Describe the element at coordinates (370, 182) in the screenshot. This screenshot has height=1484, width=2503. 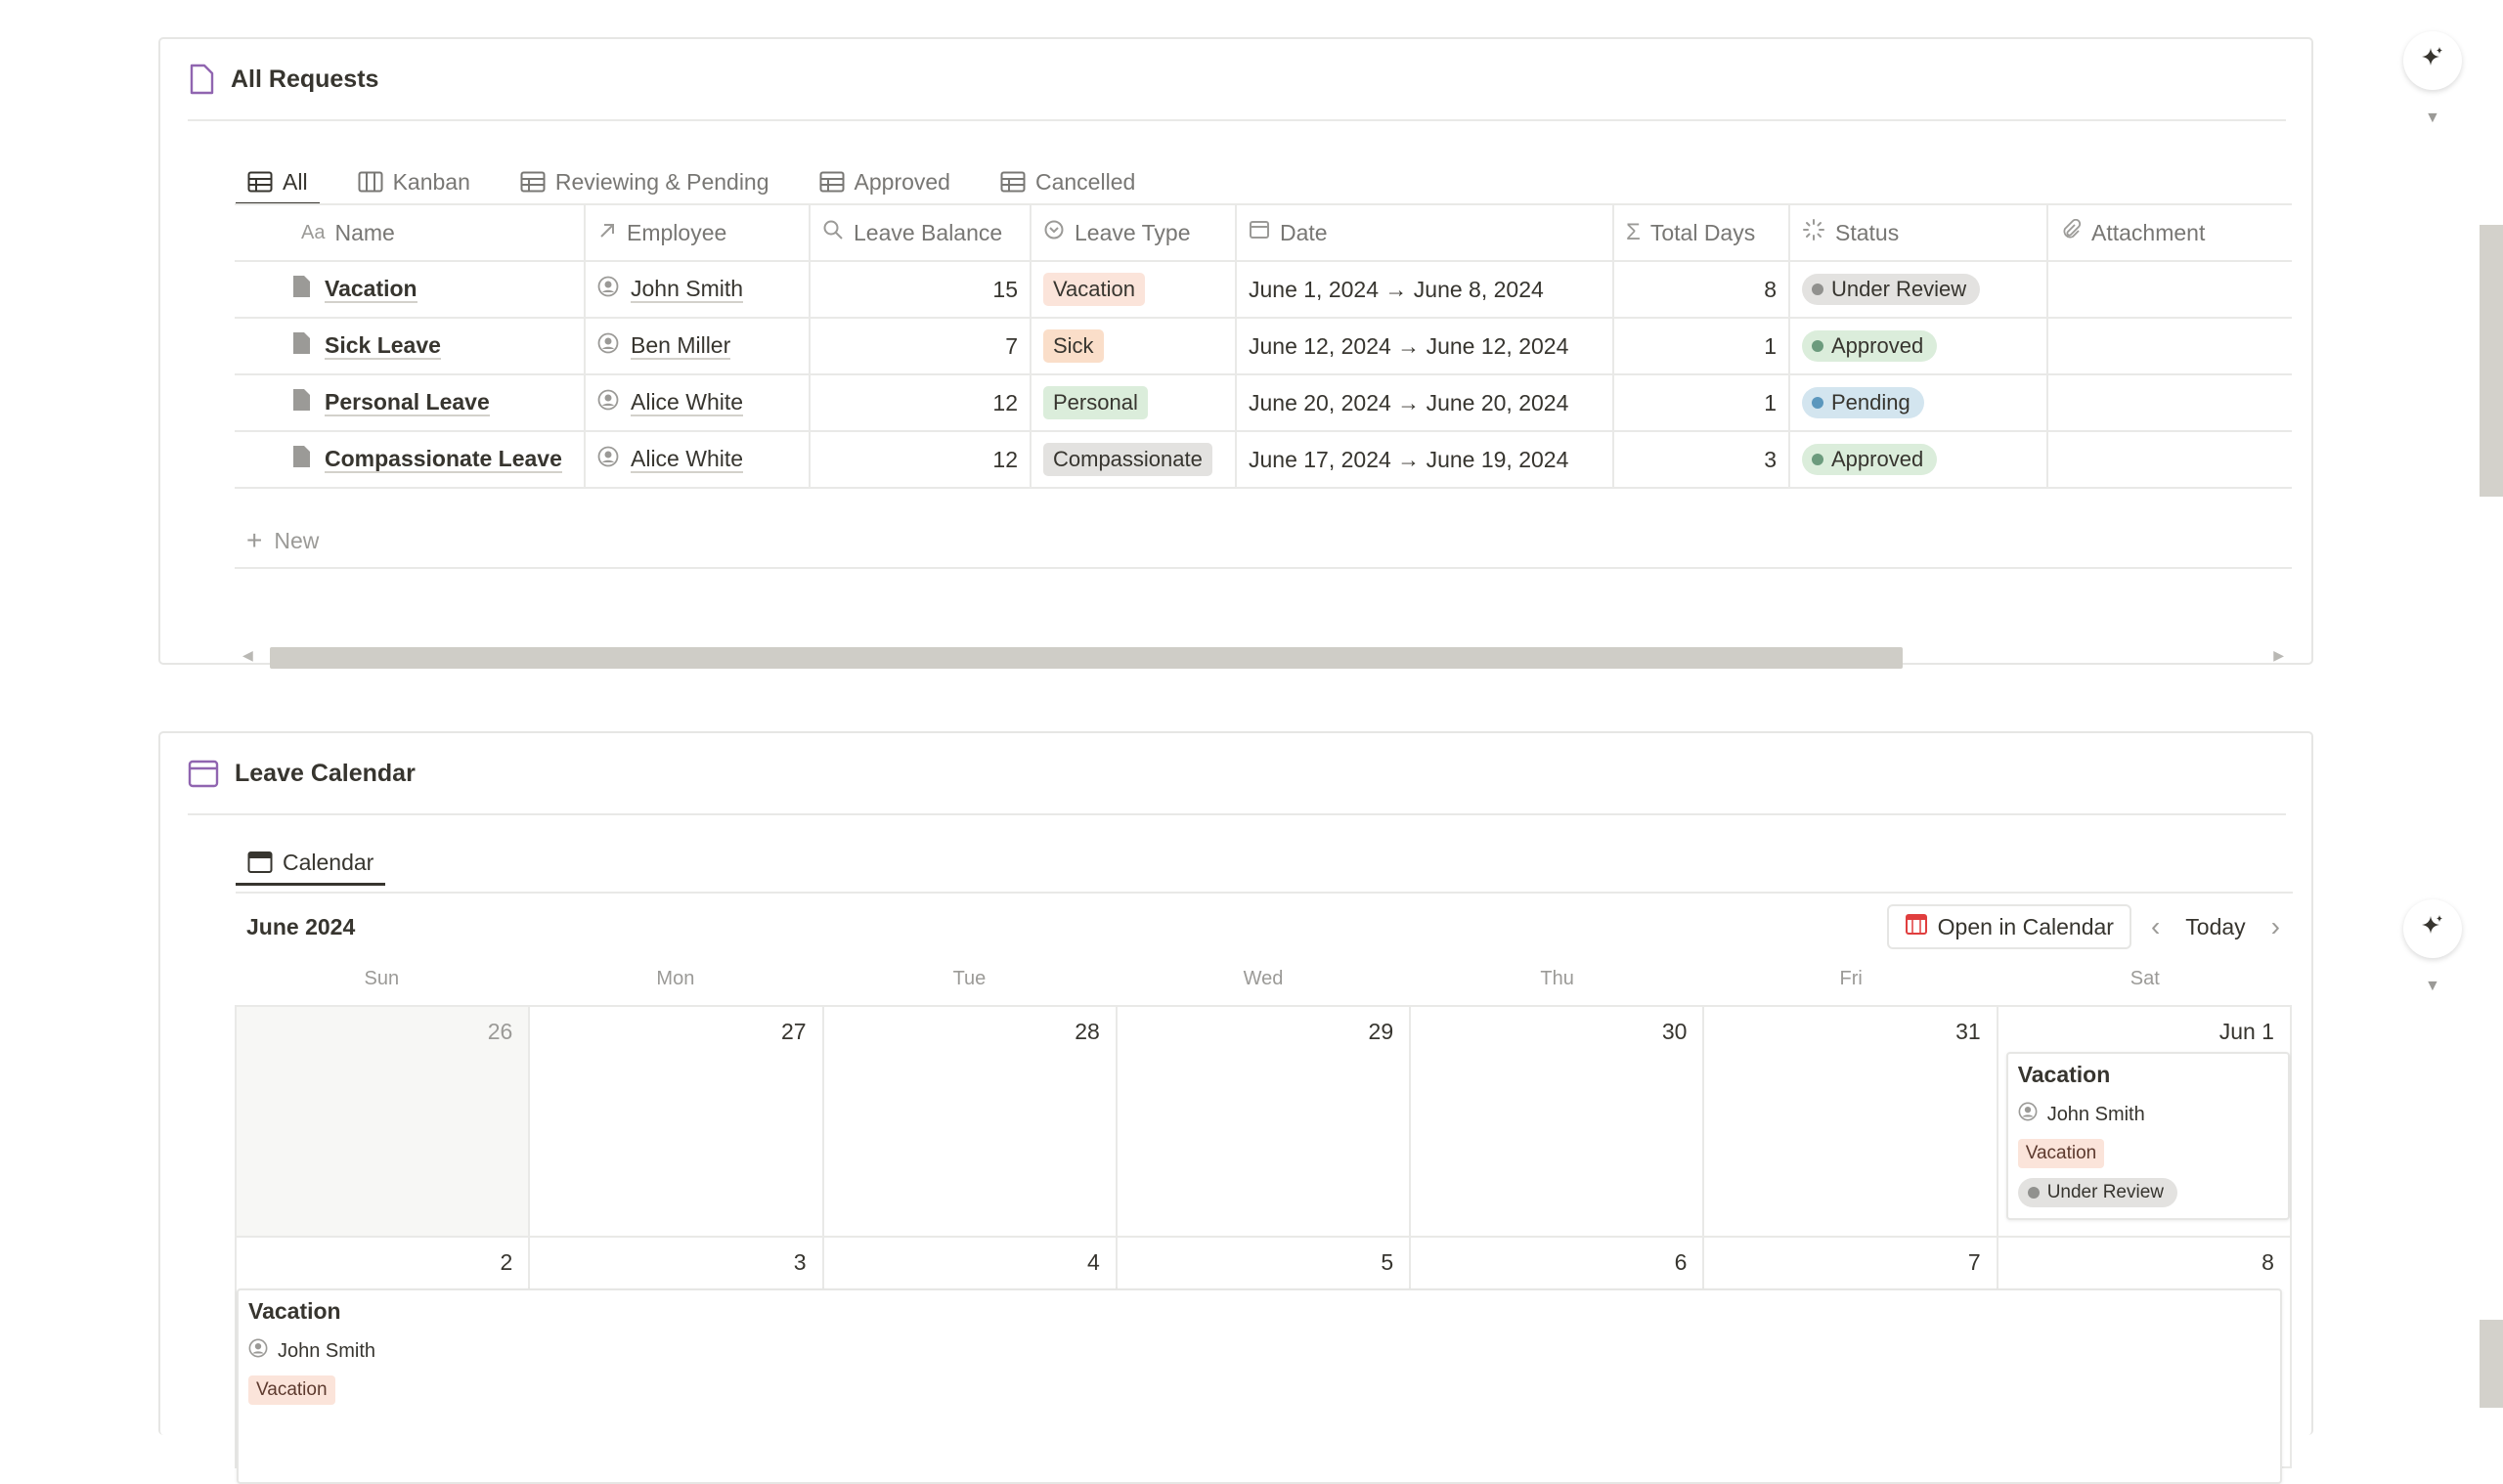
I see `board-icon` at that location.